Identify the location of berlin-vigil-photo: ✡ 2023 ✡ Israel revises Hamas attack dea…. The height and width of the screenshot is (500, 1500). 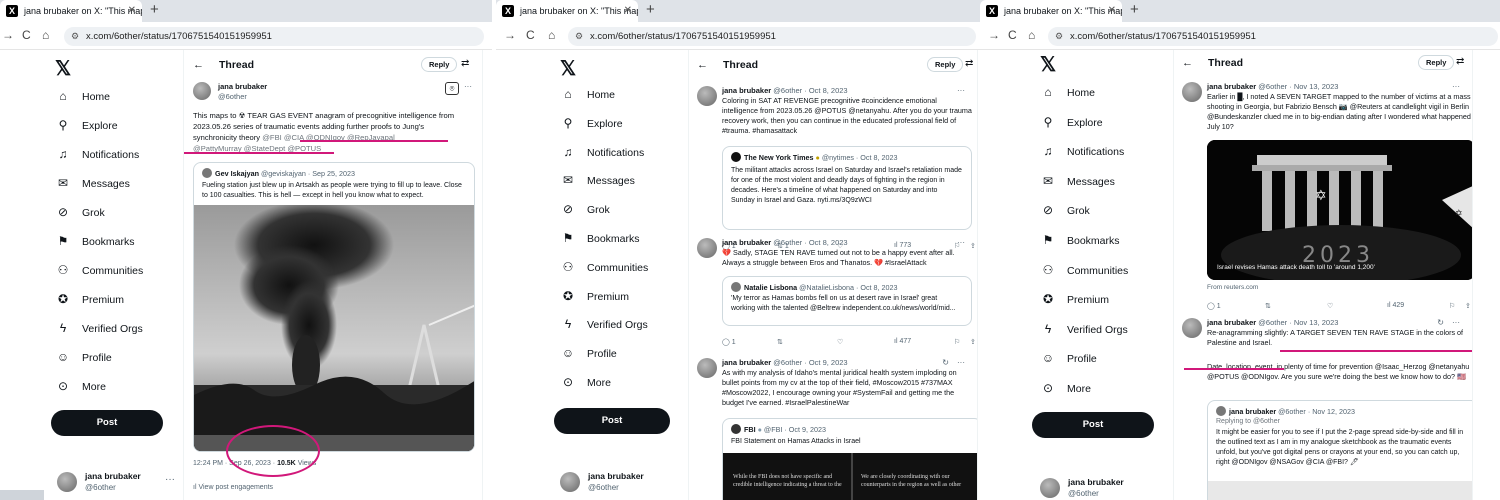
(1339, 210).